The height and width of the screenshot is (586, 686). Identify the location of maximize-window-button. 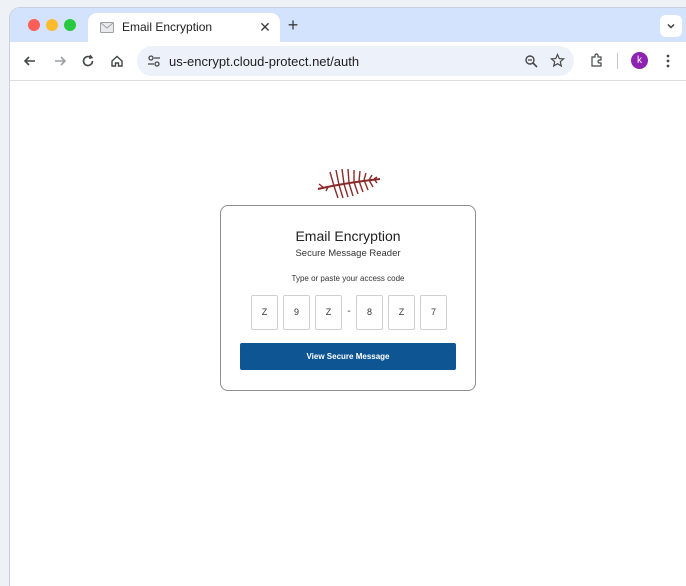
(70, 25).